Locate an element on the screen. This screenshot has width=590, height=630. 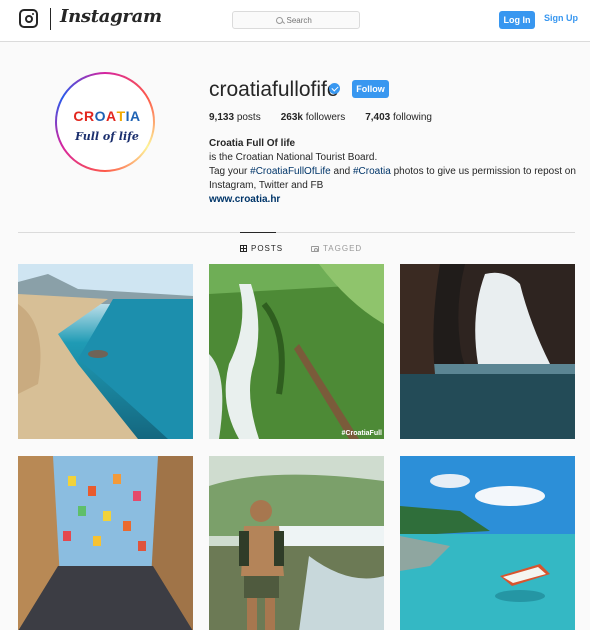
active-tab-indicator is located at coordinates (258, 232).